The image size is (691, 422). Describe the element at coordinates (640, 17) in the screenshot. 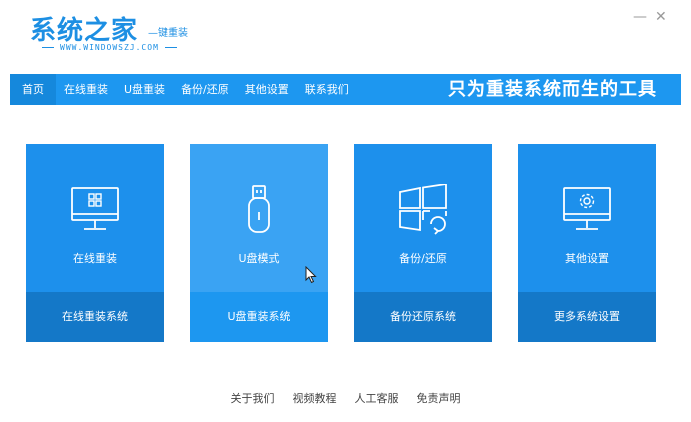

I see `minimize-button: —` at that location.